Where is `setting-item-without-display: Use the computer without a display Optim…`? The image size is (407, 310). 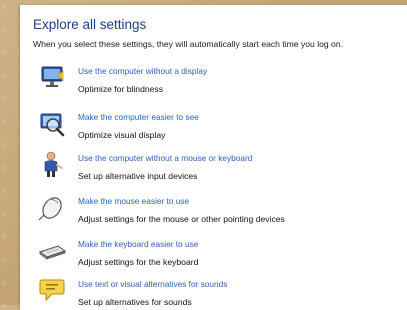
setting-item-without-display: Use the computer without a display Optim… is located at coordinates (218, 83).